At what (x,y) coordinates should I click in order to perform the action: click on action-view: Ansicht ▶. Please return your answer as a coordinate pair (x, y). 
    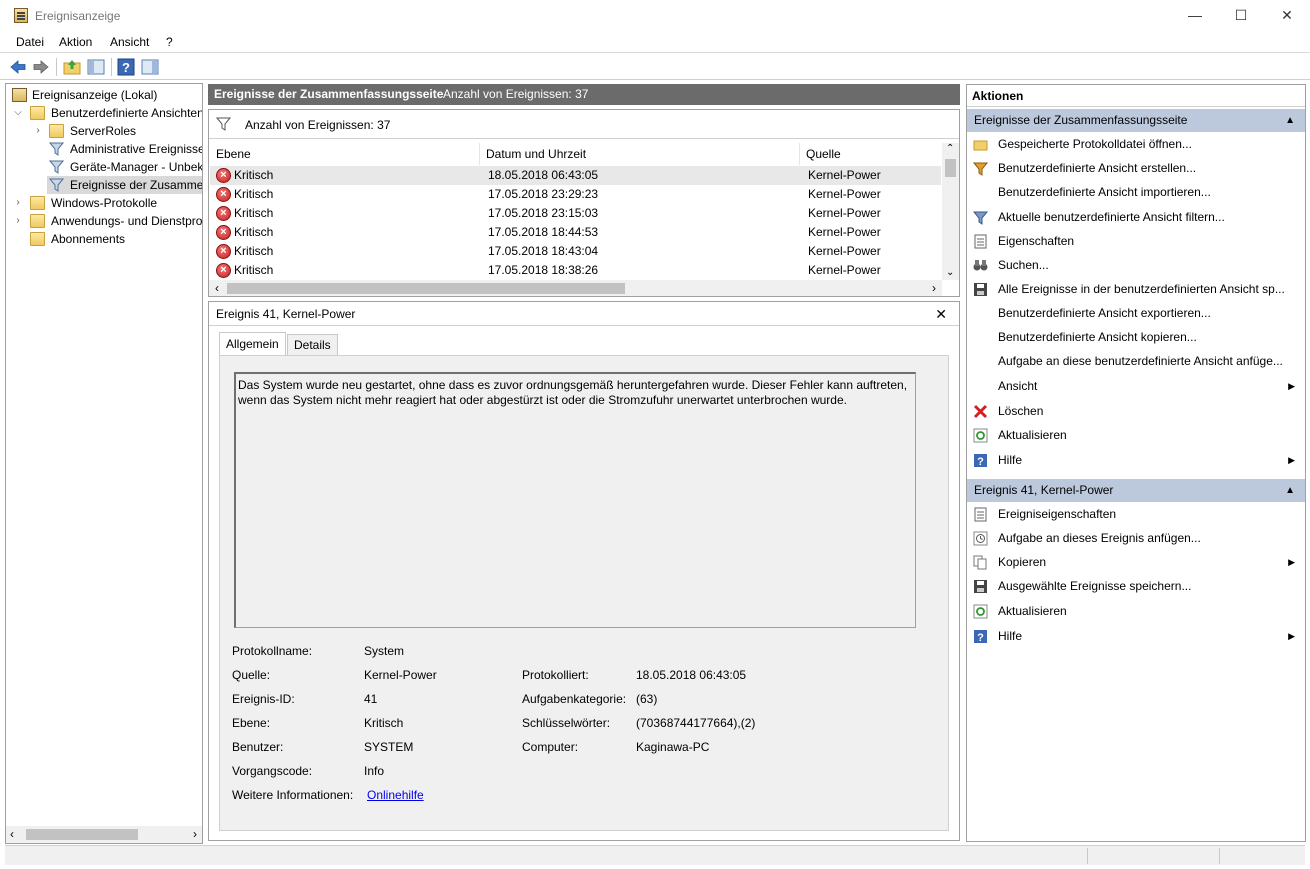
    Looking at the image, I should click on (1136, 386).